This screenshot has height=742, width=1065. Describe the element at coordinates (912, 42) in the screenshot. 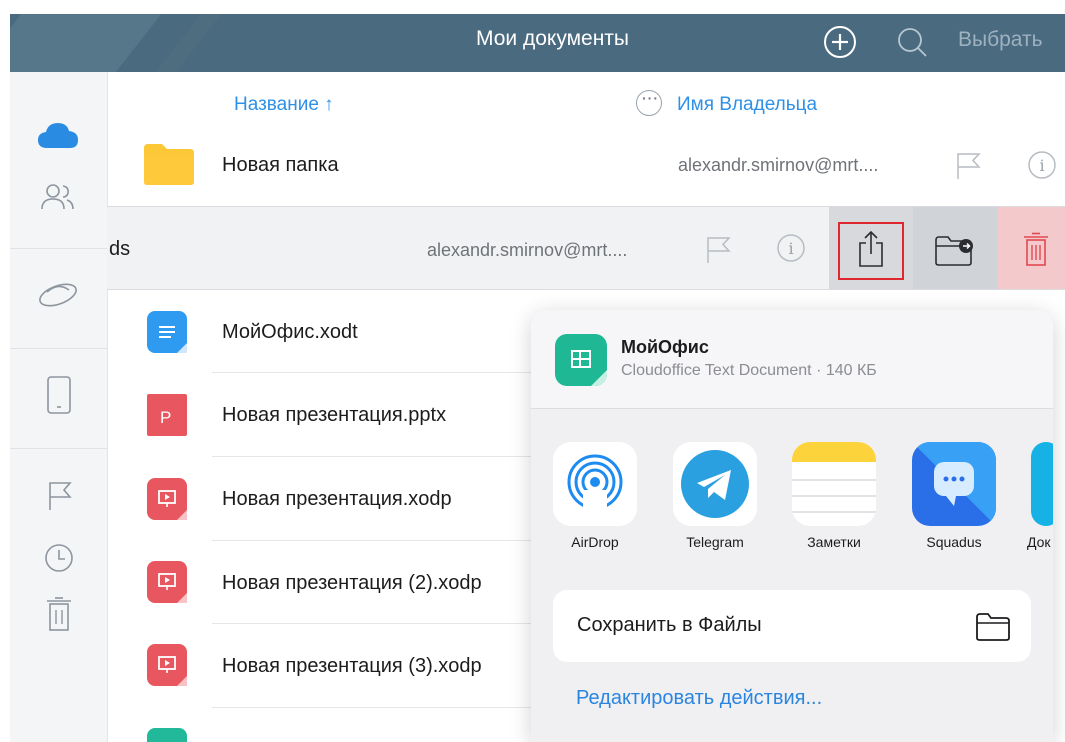

I see `search-icon` at that location.